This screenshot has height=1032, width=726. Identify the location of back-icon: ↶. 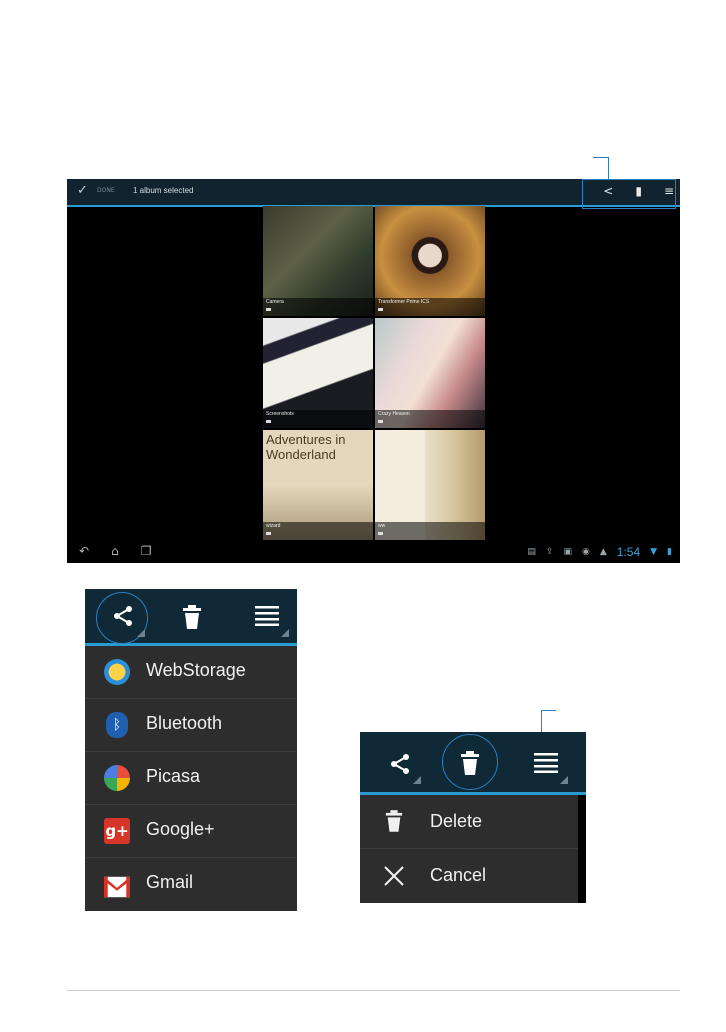
(84, 551).